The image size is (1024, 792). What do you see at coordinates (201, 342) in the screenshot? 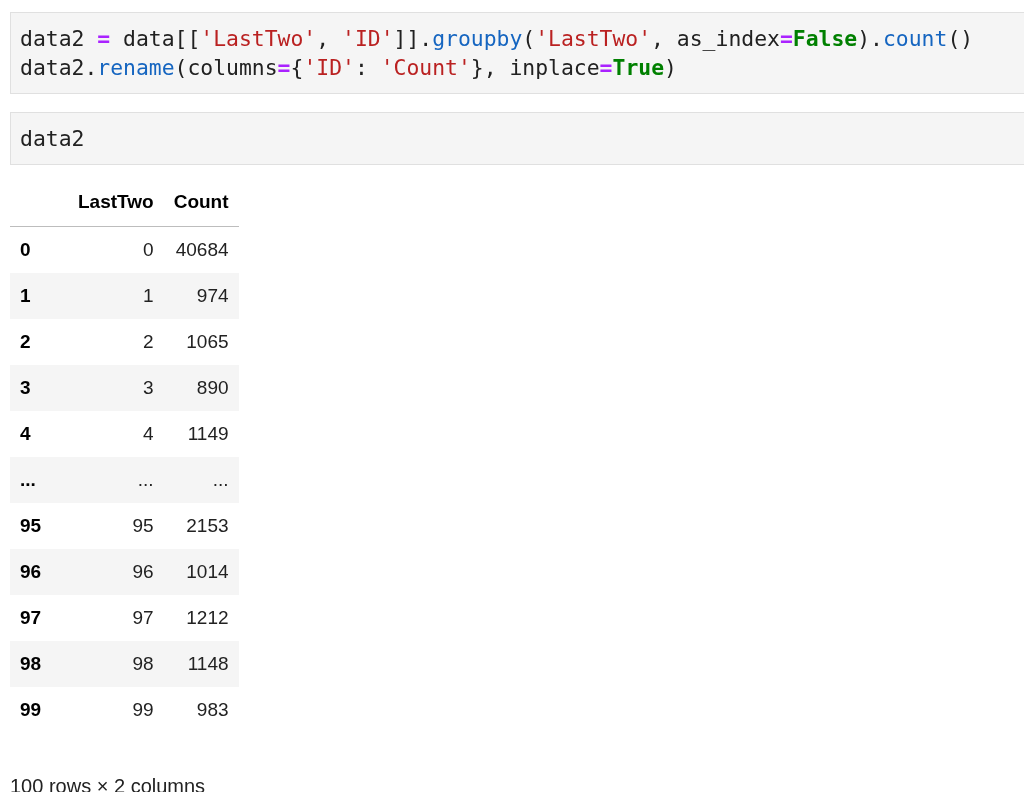
I see `table-cell: 1065` at bounding box center [201, 342].